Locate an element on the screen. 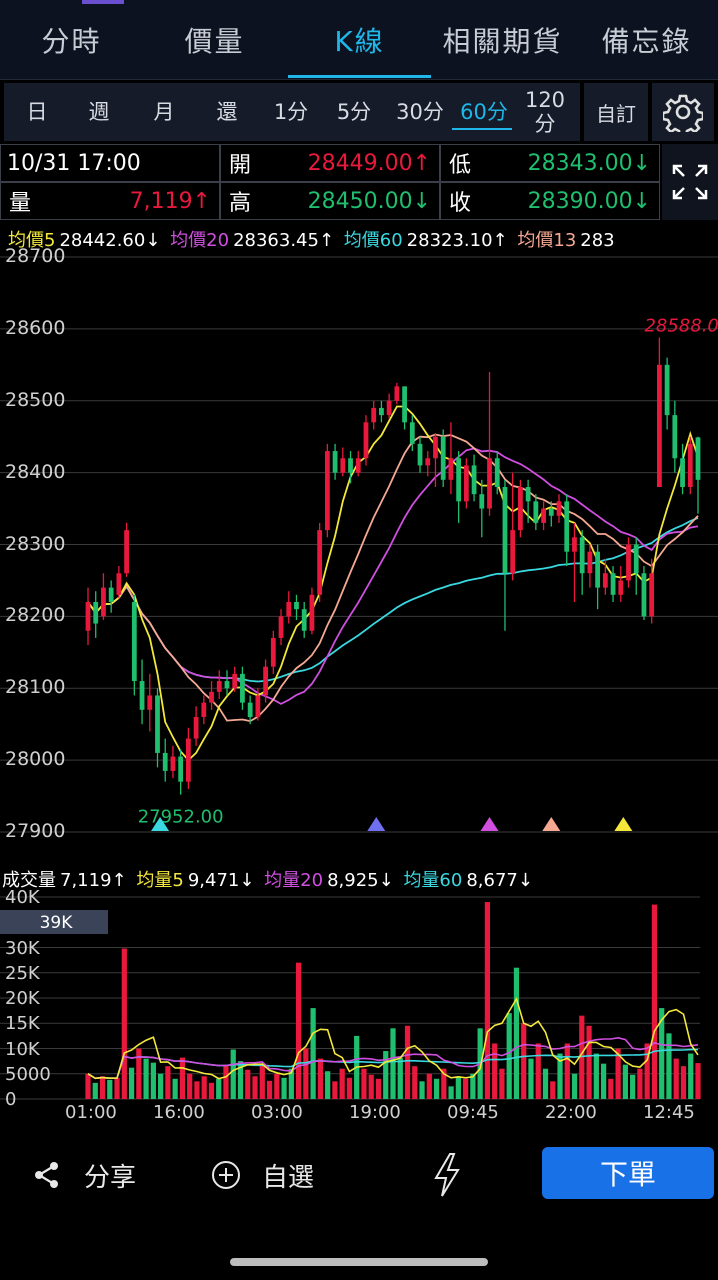  low-label: 低 is located at coordinates (460, 165).